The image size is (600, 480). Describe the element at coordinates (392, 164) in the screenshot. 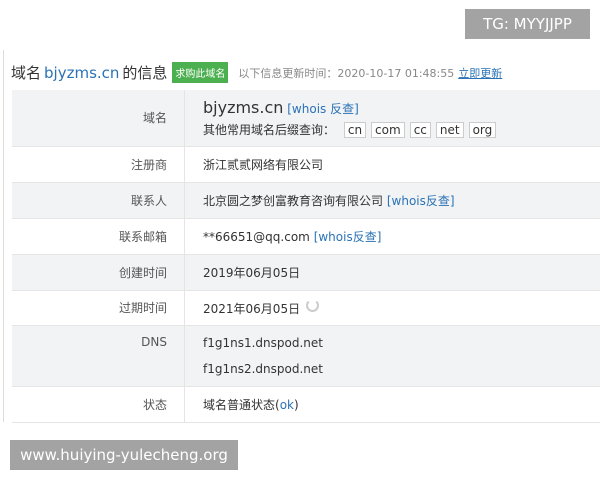

I see `registrar-value: 浙江贰贰网络有限公司` at that location.